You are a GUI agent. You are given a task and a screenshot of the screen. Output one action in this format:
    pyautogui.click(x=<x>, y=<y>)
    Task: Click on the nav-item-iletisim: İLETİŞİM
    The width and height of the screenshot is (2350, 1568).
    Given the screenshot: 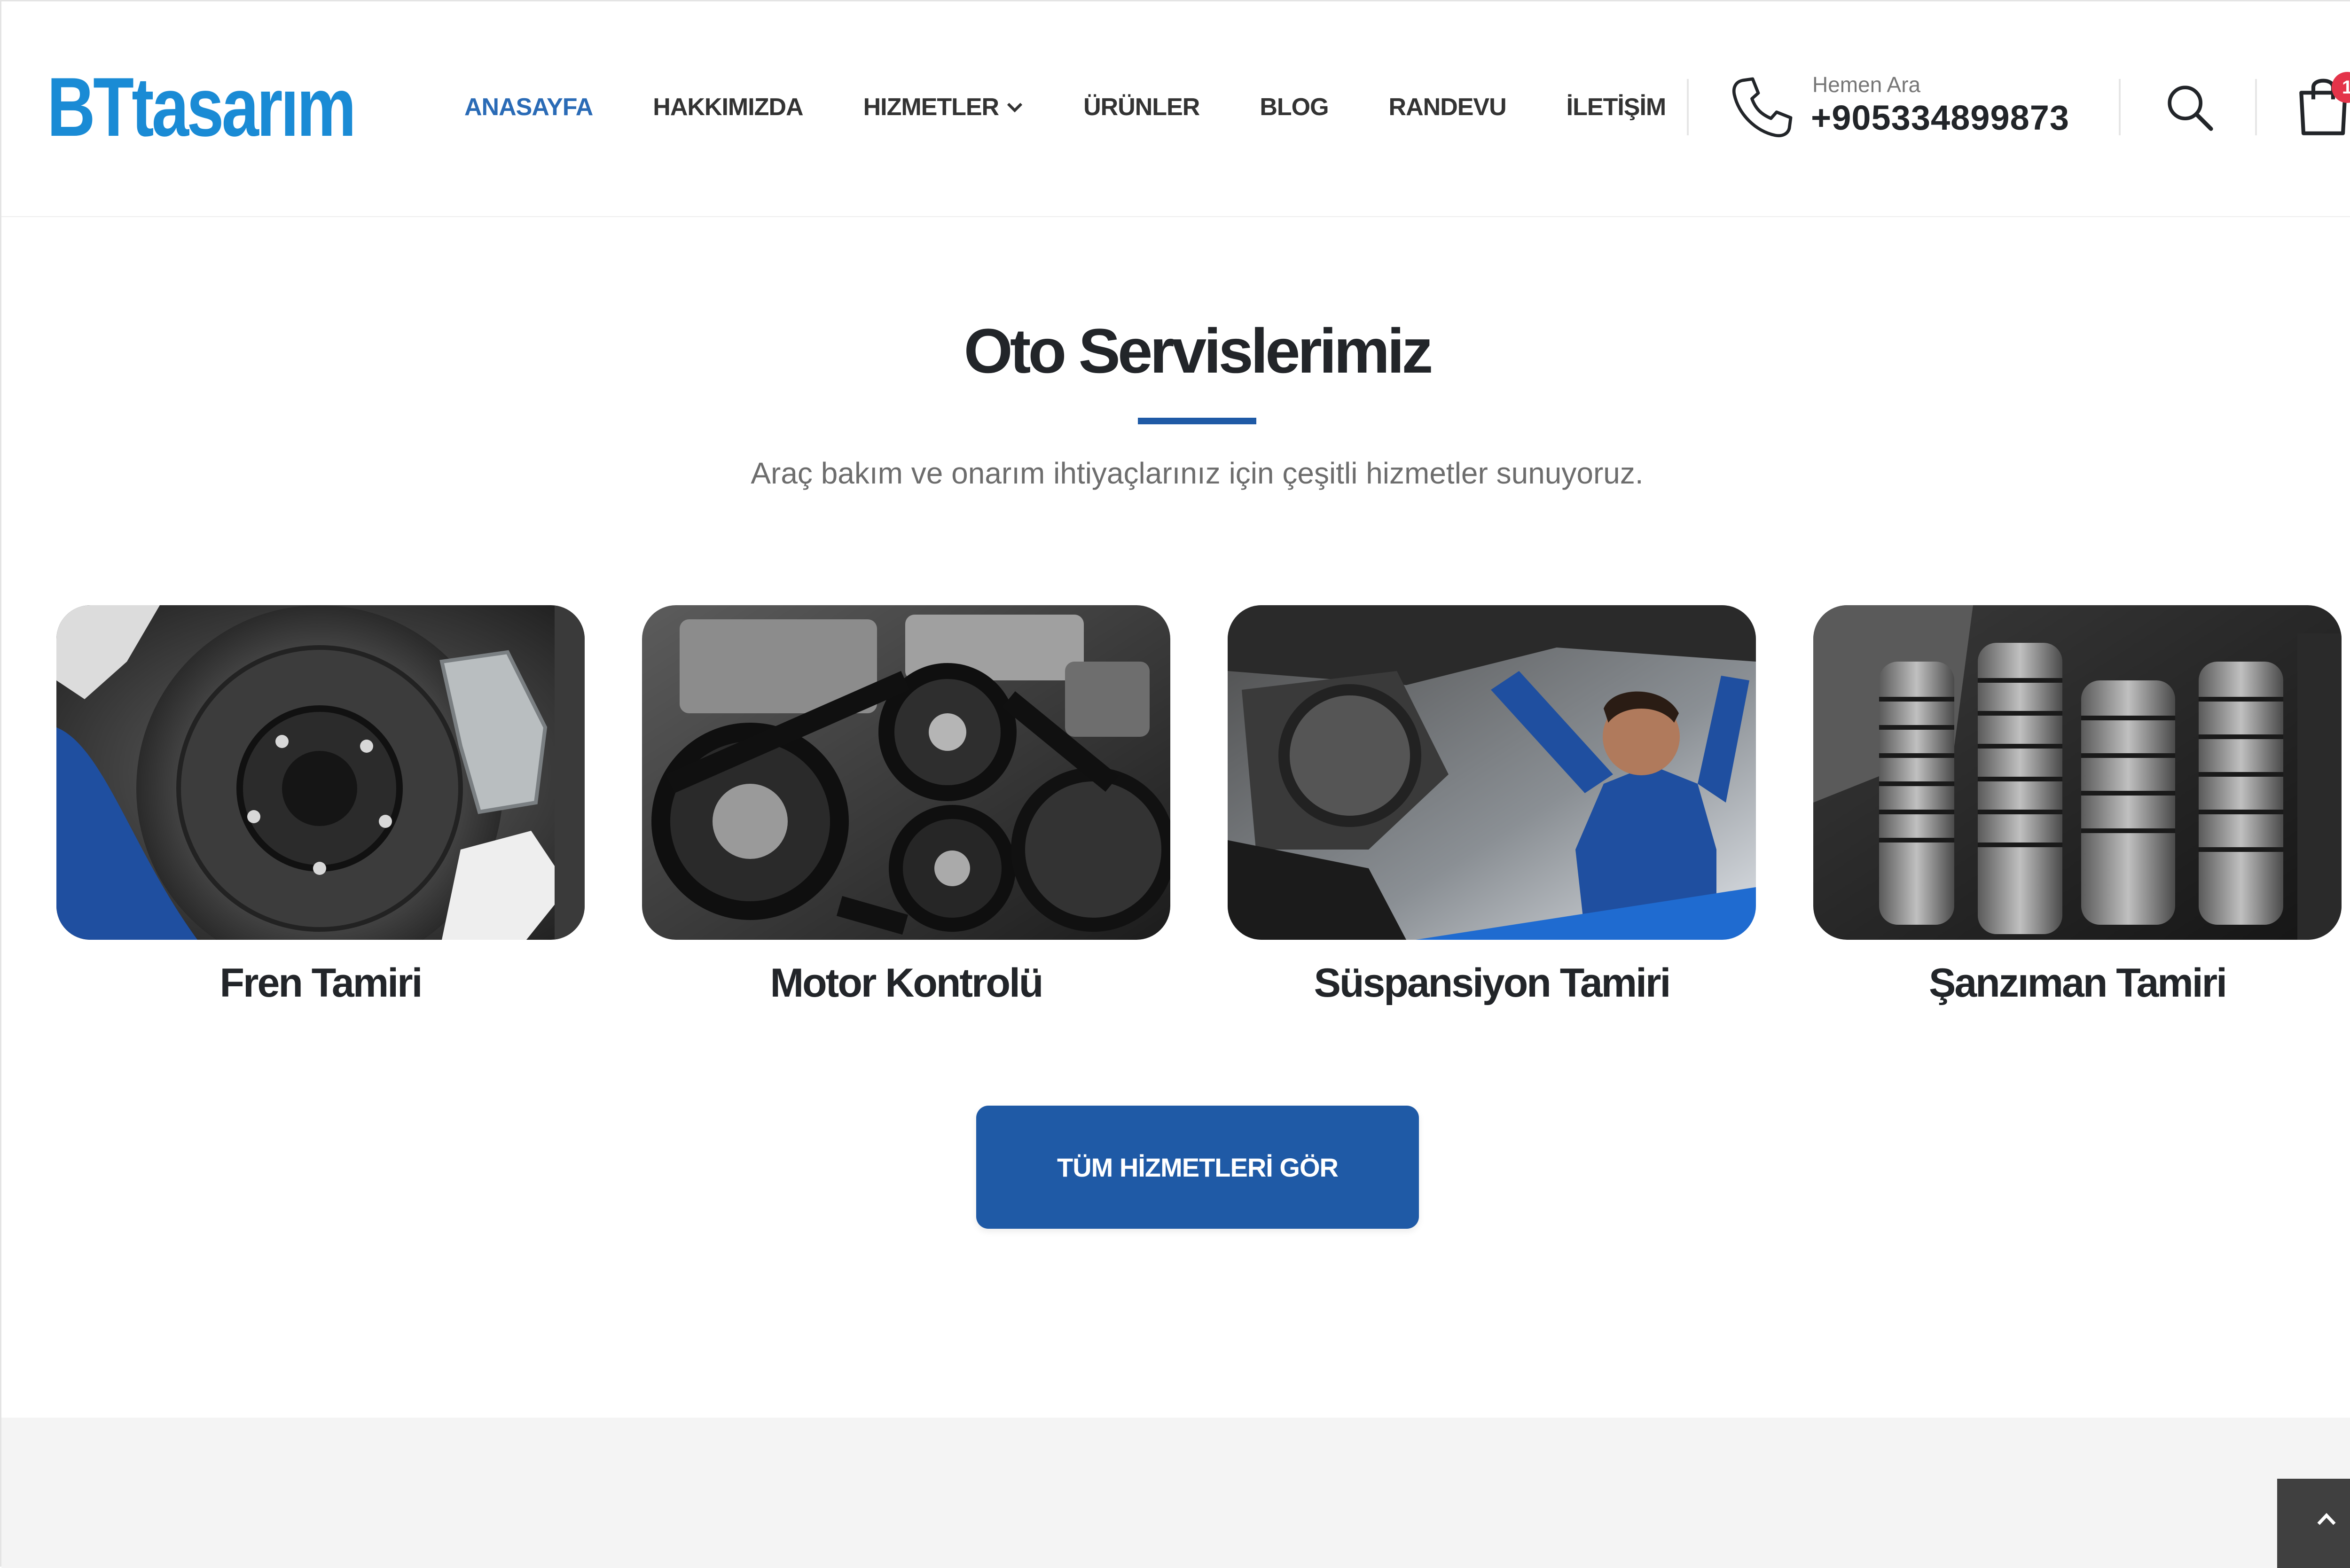 What is the action you would take?
    pyautogui.click(x=1617, y=107)
    